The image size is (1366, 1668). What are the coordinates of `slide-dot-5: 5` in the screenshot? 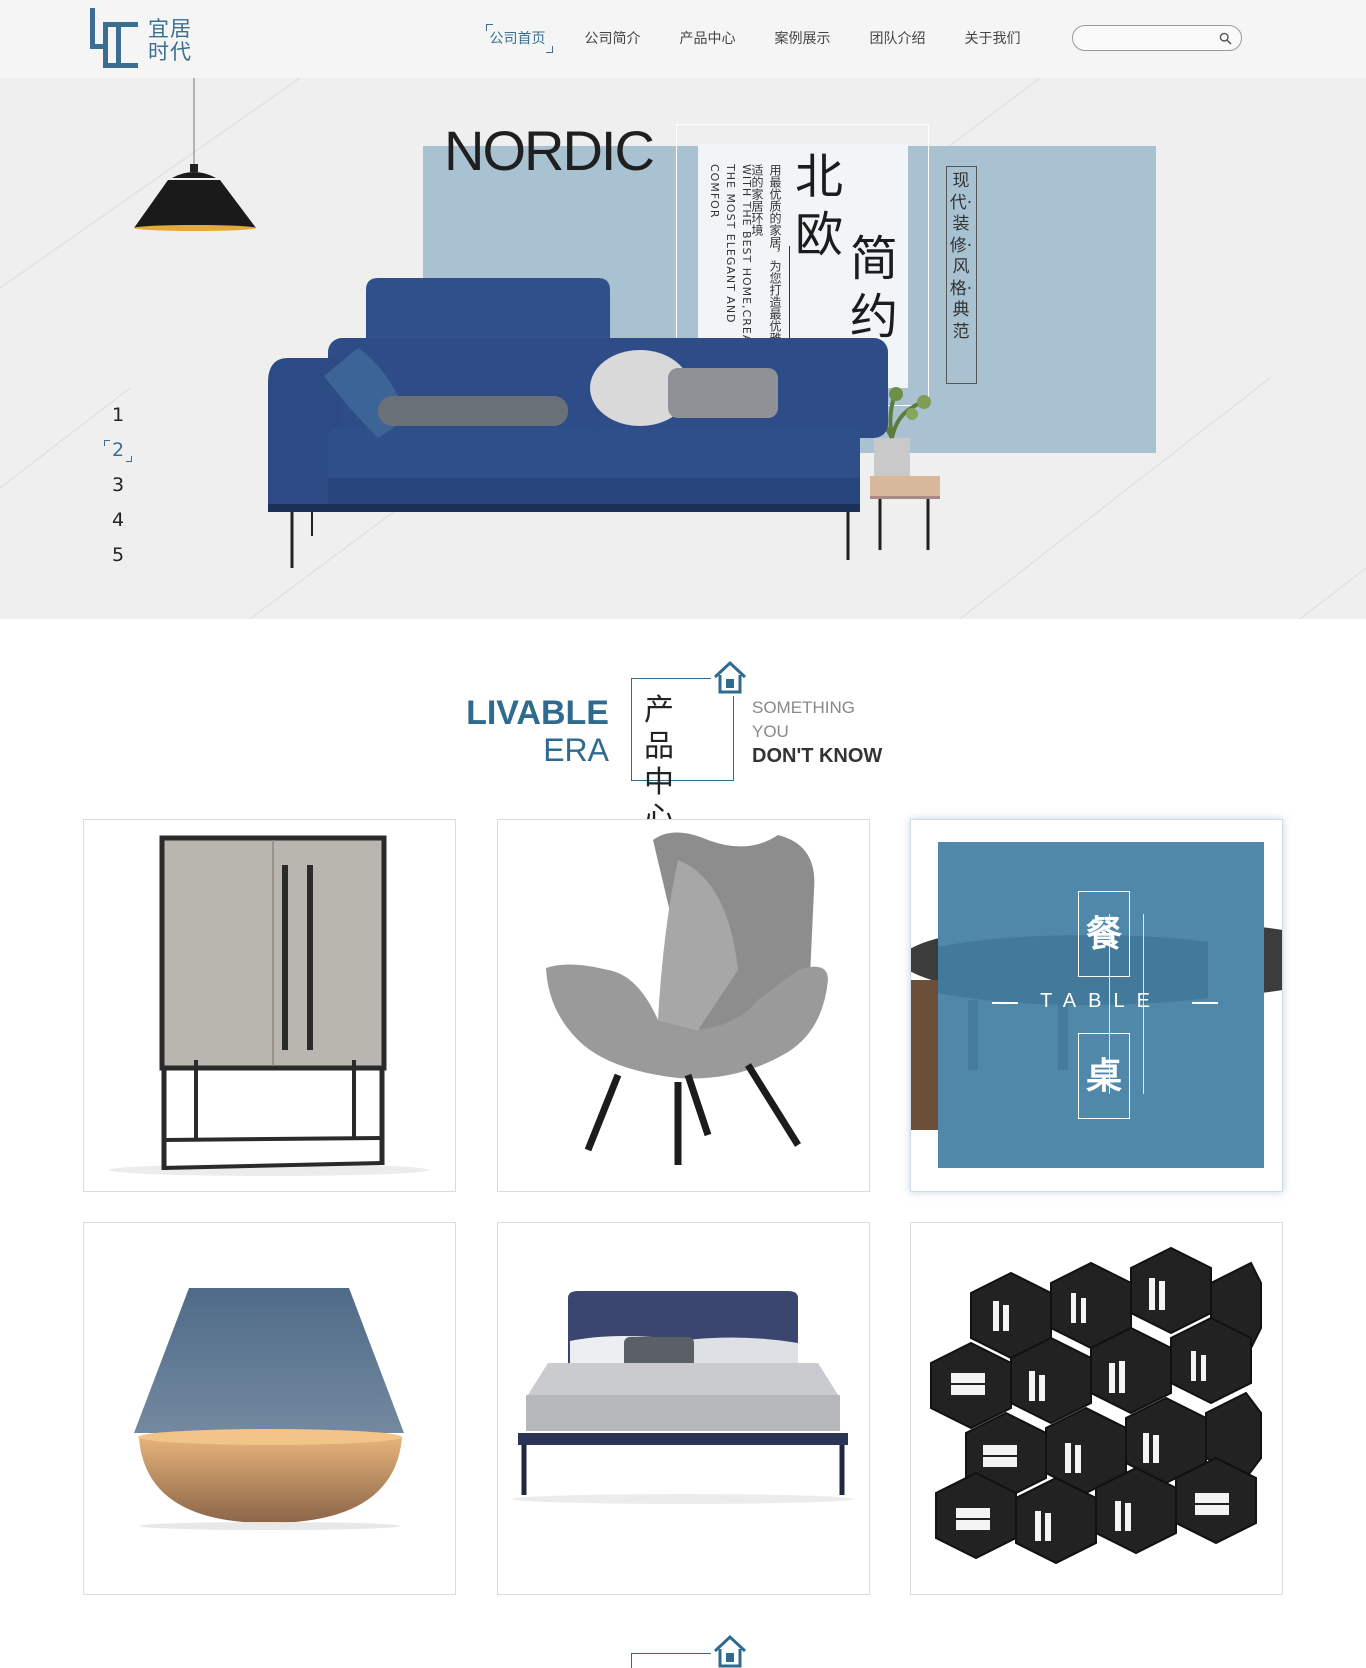 It's located at (118, 555).